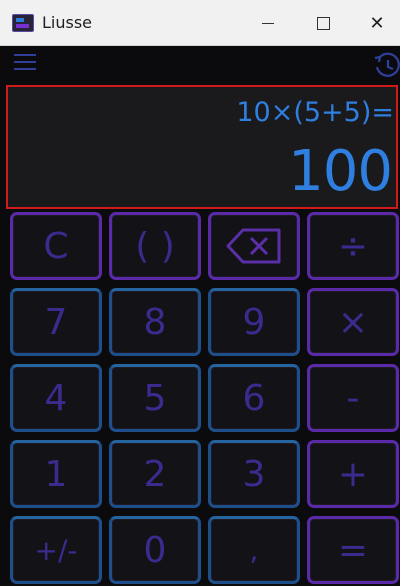  What do you see at coordinates (23, 23) in the screenshot?
I see `app-icon` at bounding box center [23, 23].